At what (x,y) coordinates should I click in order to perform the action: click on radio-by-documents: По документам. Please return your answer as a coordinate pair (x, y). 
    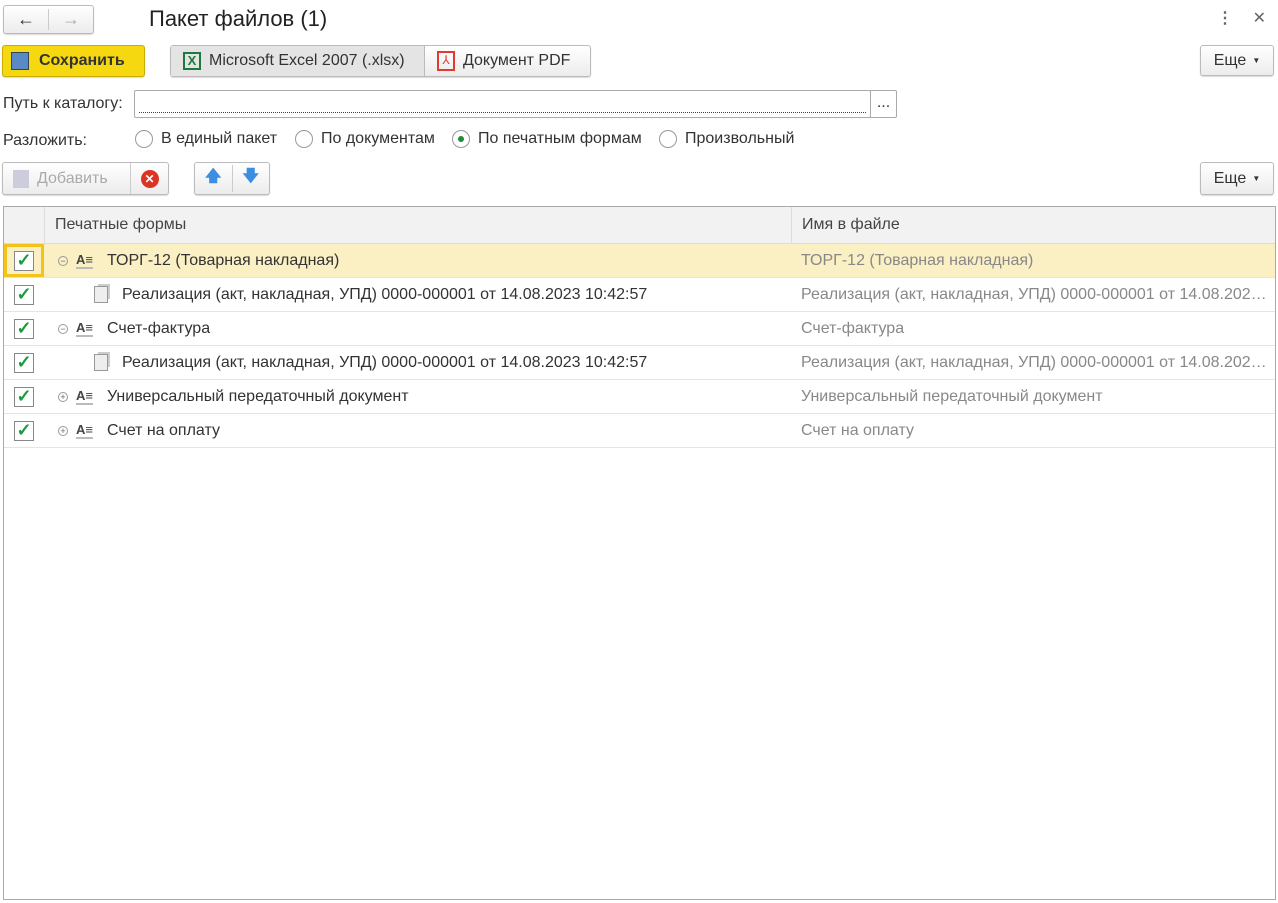
    Looking at the image, I should click on (365, 139).